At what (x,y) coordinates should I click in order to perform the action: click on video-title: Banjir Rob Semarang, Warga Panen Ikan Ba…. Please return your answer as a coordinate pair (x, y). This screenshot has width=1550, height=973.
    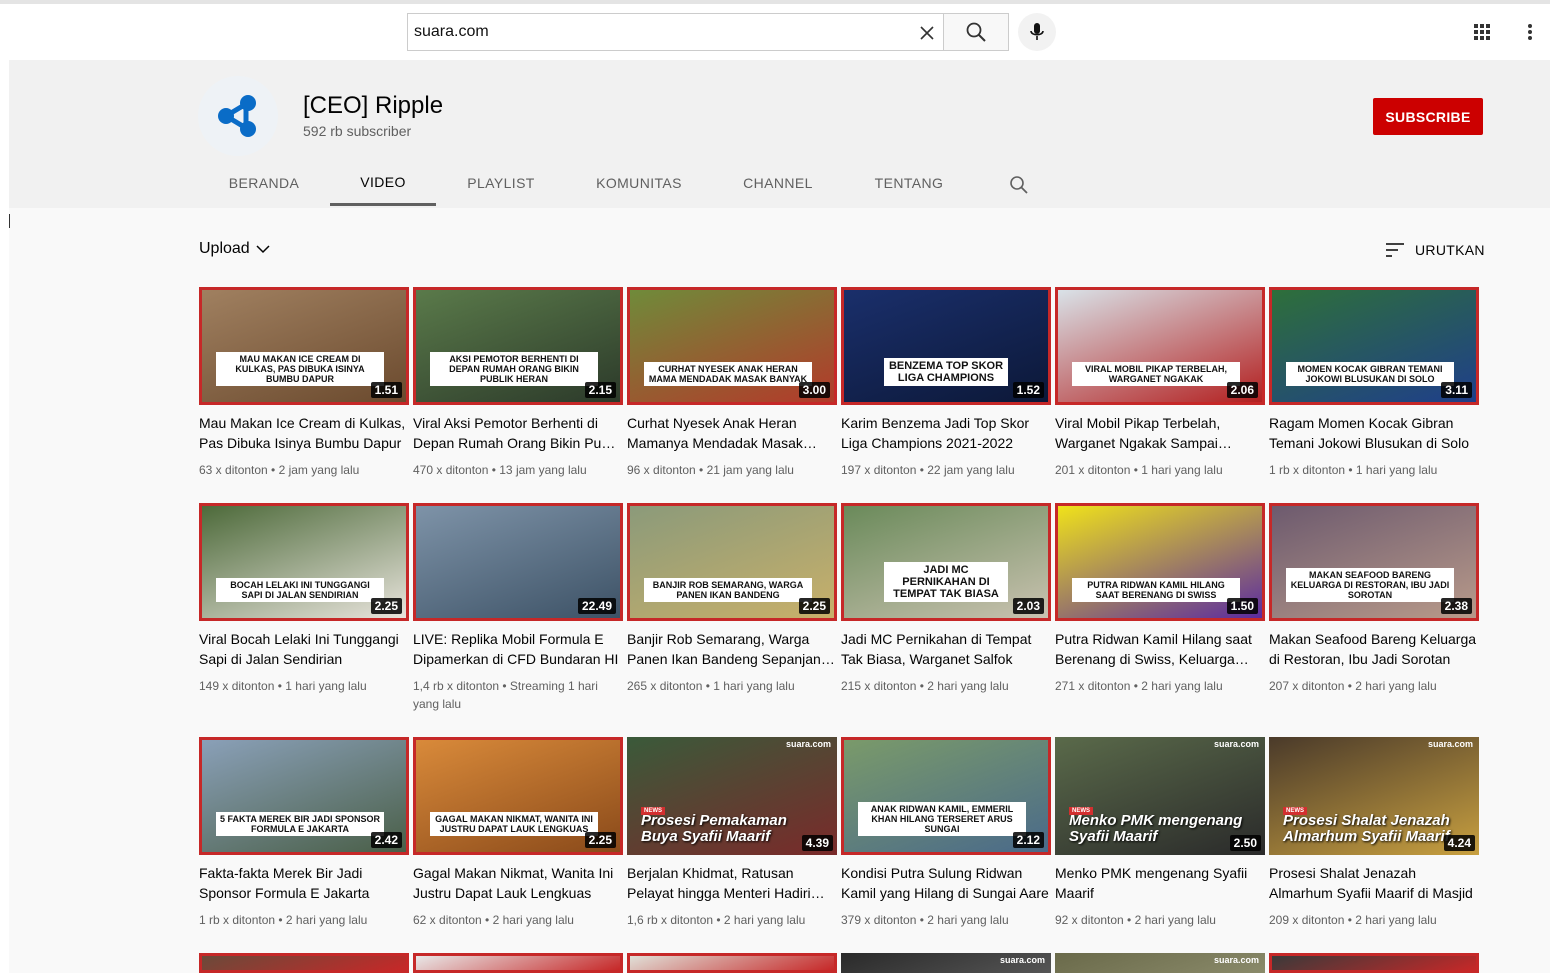
    Looking at the image, I should click on (732, 649).